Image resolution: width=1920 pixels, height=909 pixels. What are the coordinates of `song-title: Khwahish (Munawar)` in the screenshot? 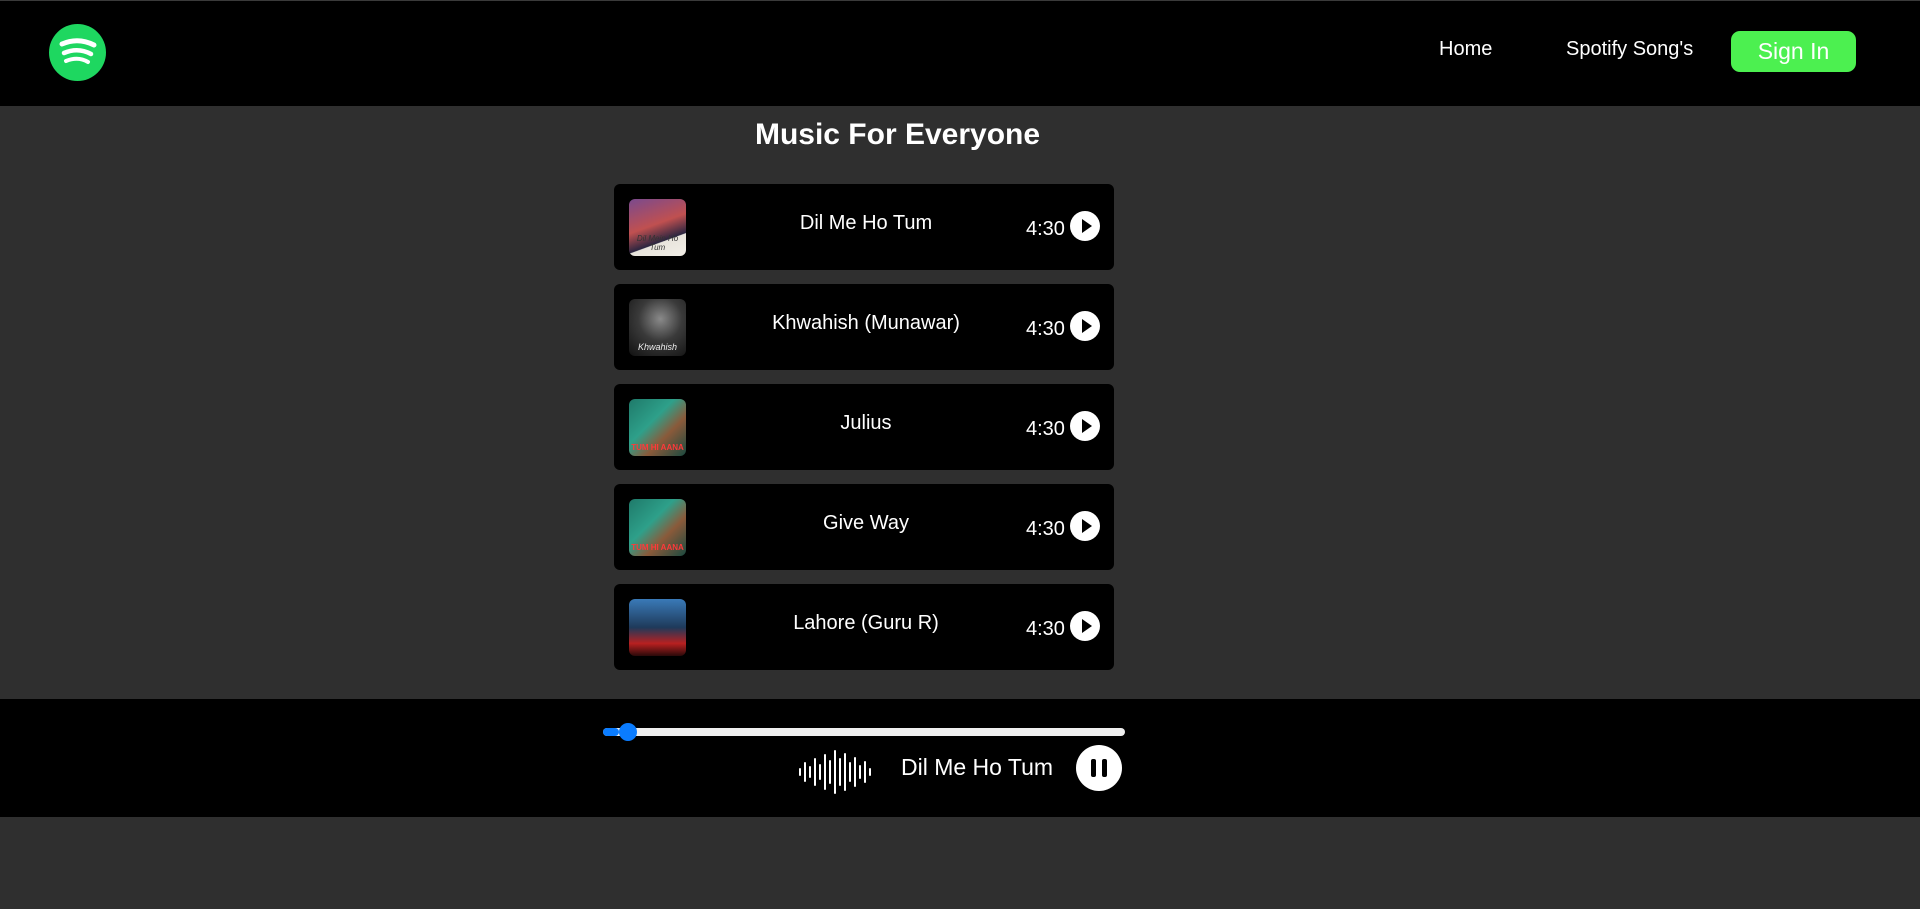 It's located at (866, 323).